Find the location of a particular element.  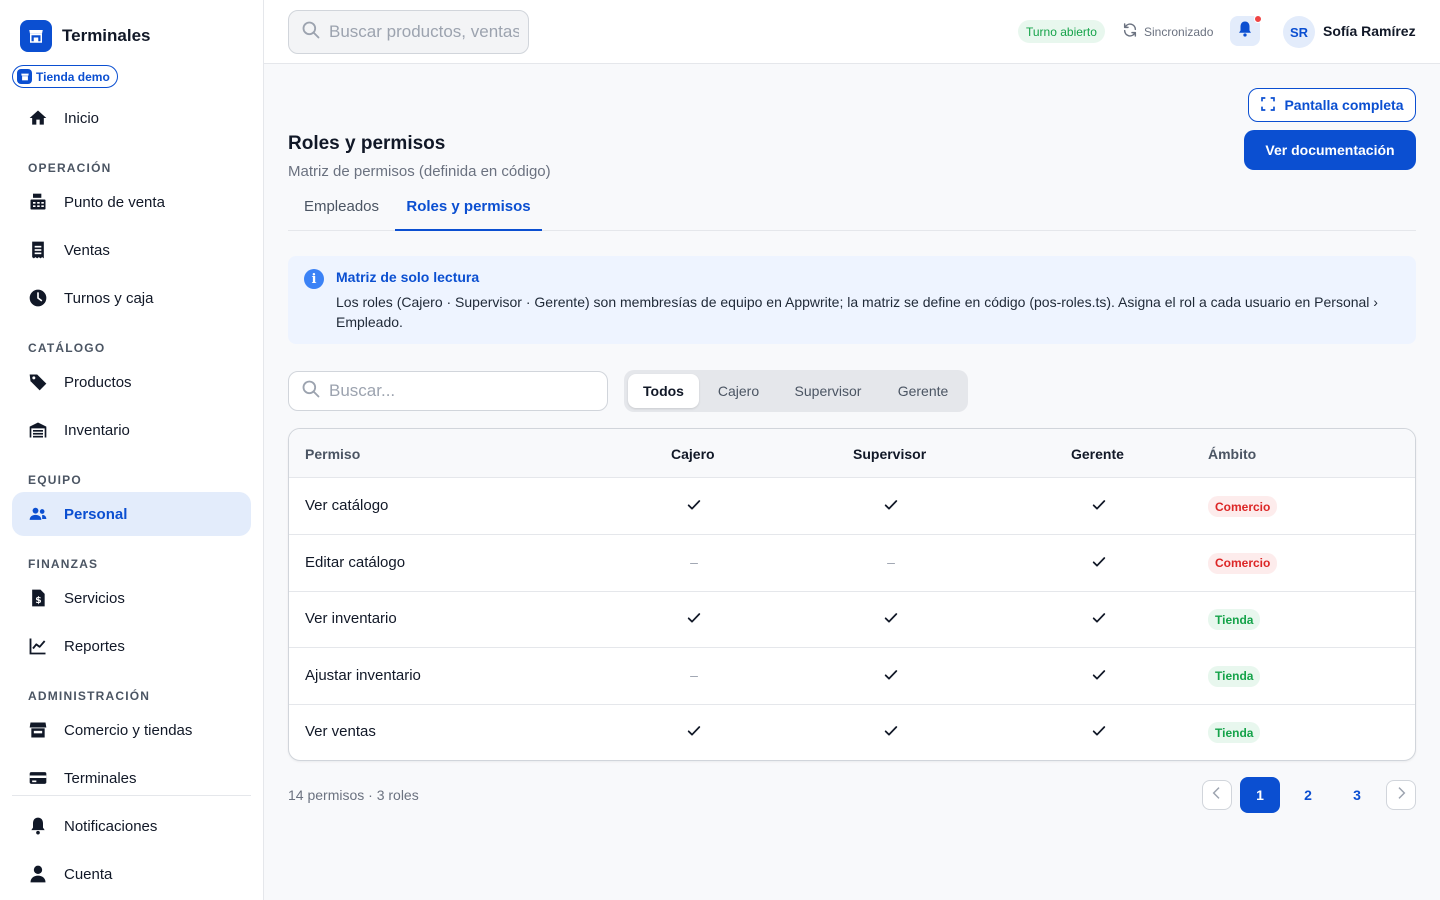

pagination-next-button is located at coordinates (1401, 795).